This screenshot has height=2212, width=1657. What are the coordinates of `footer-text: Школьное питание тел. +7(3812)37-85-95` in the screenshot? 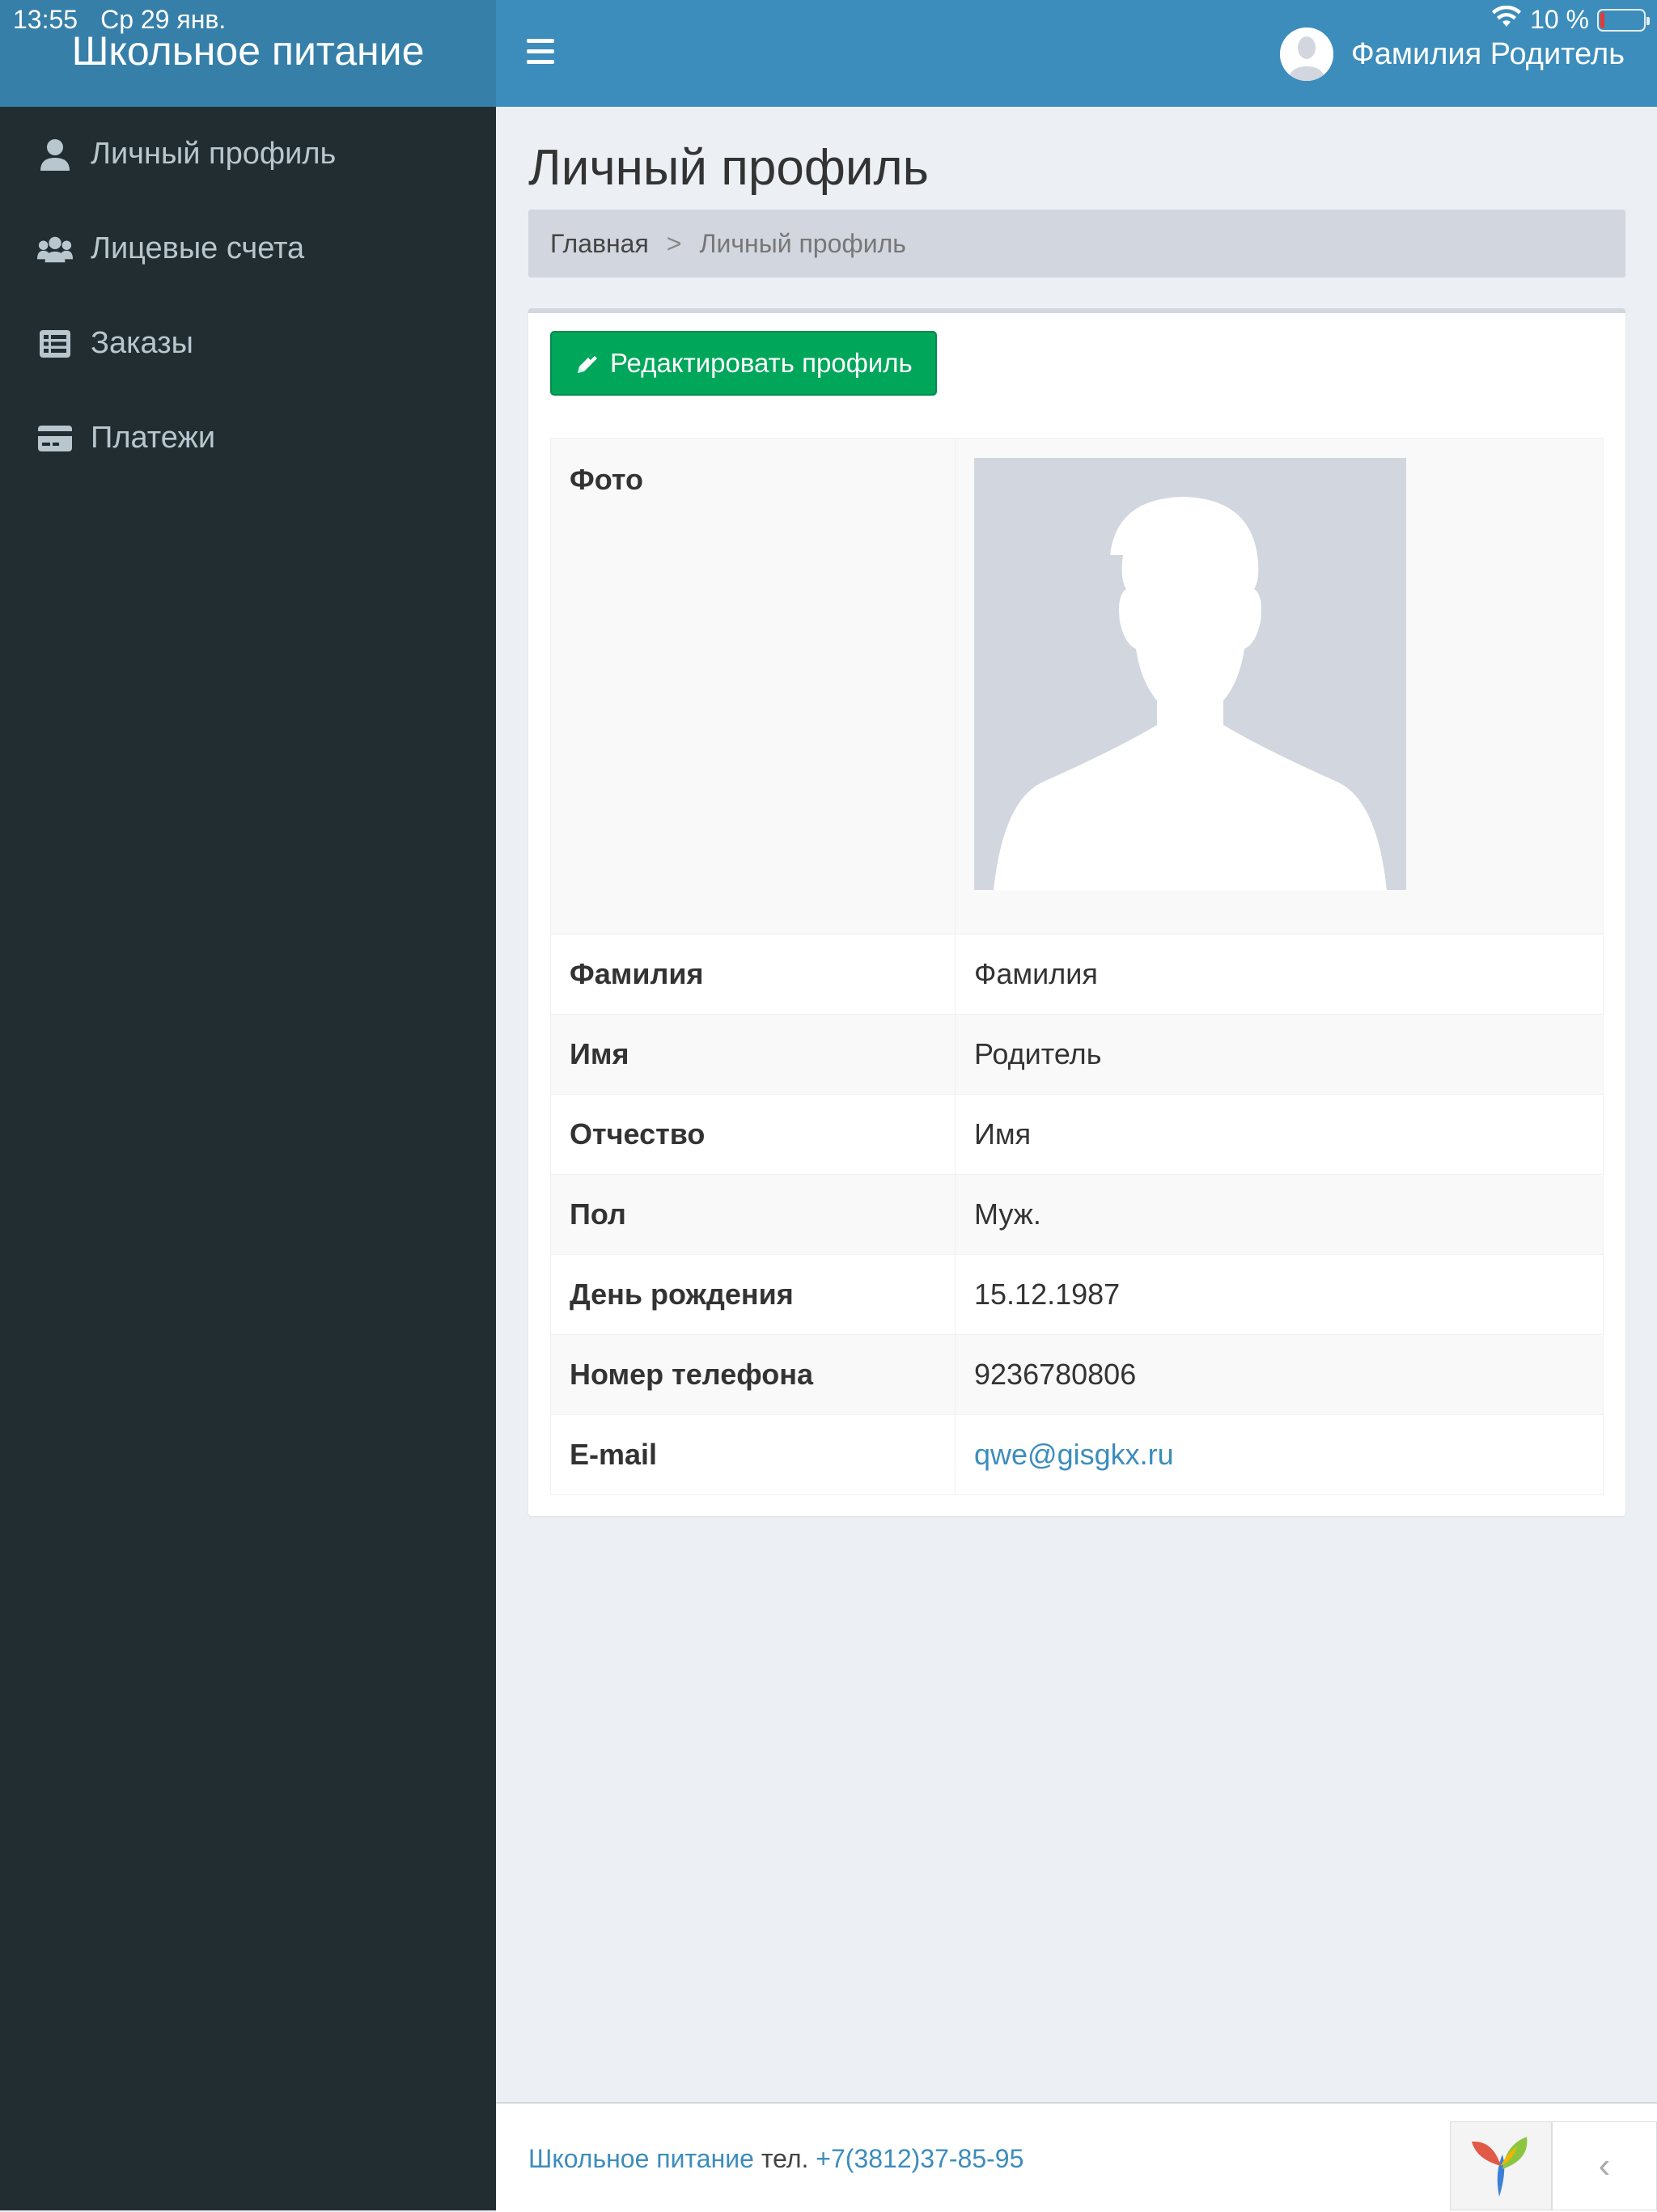 It's located at (775, 2159).